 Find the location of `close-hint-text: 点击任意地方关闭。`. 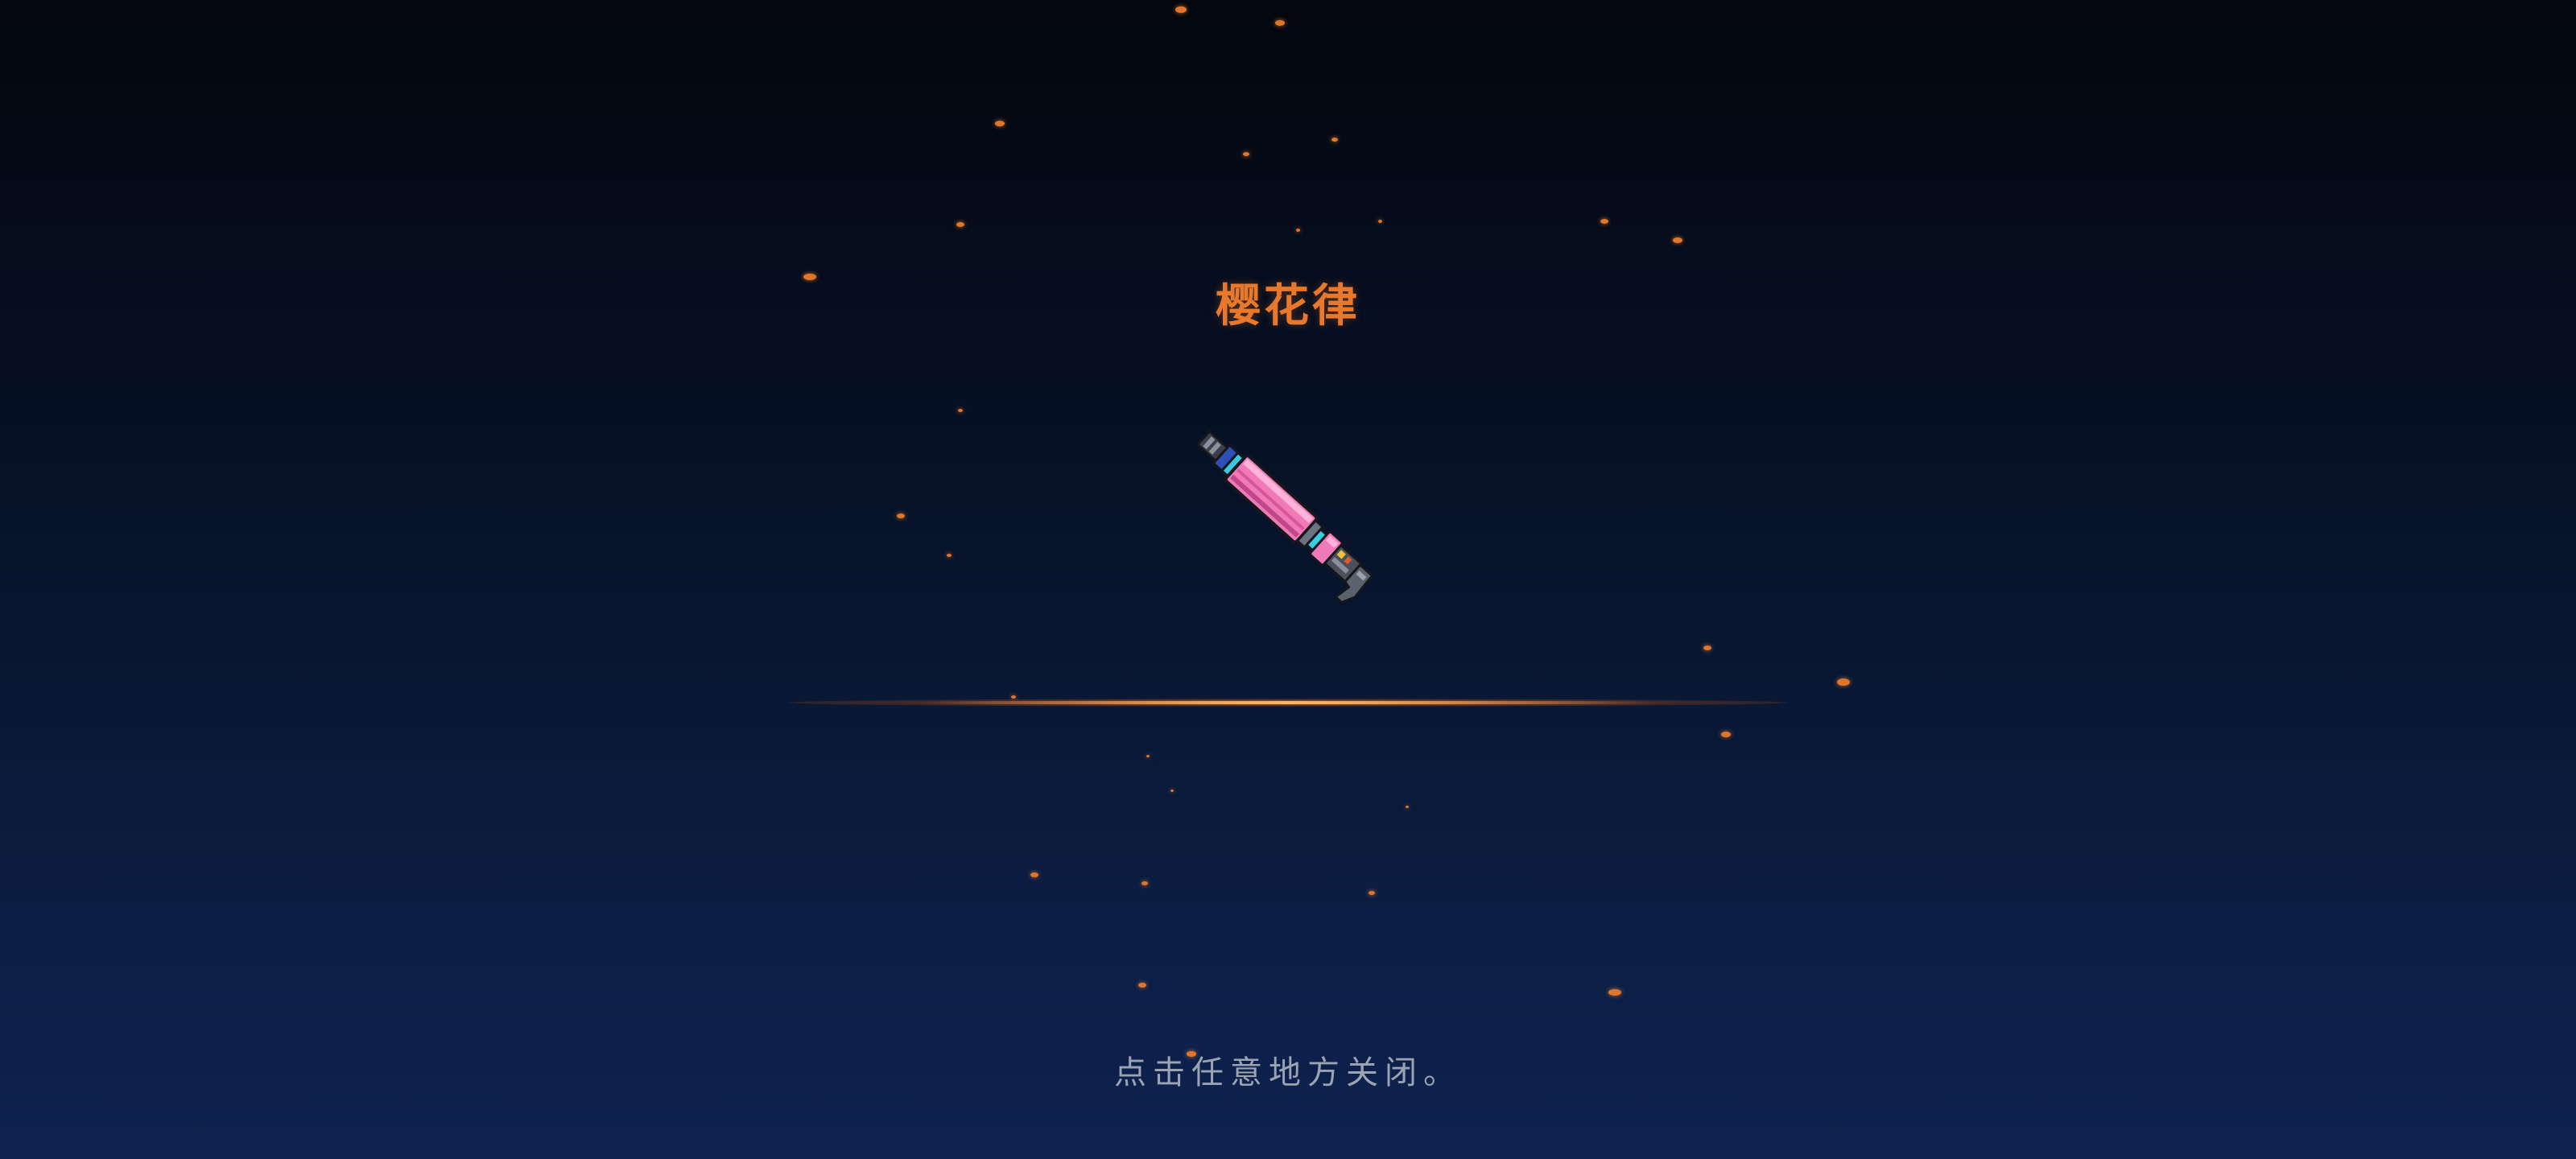

close-hint-text: 点击任意地方关闭。 is located at coordinates (1288, 1072).